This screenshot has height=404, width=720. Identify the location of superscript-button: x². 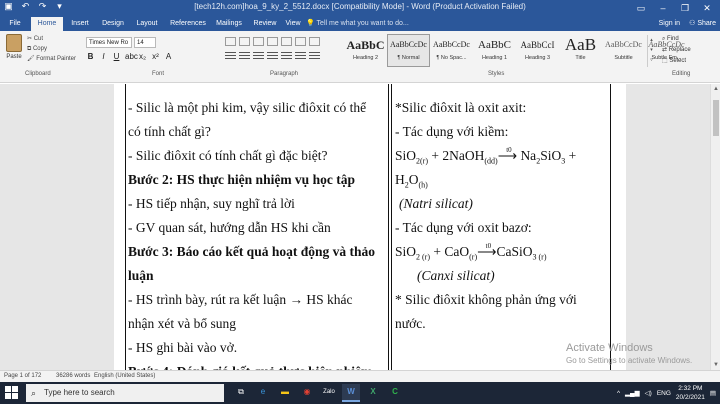
(155, 57).